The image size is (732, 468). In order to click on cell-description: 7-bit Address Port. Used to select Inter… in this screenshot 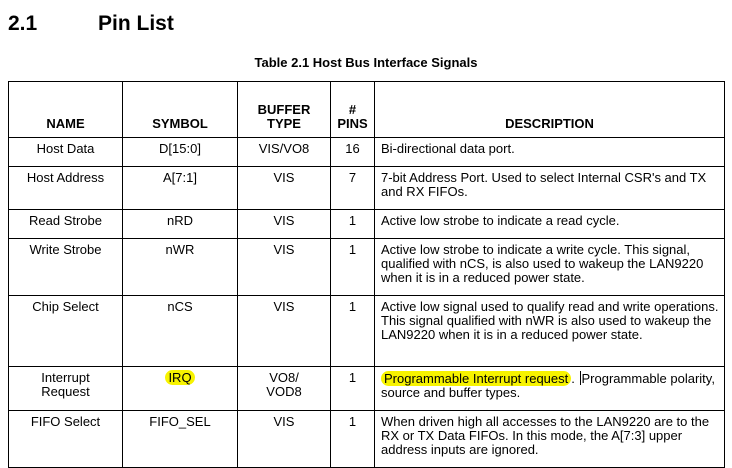, I will do `click(549, 188)`.